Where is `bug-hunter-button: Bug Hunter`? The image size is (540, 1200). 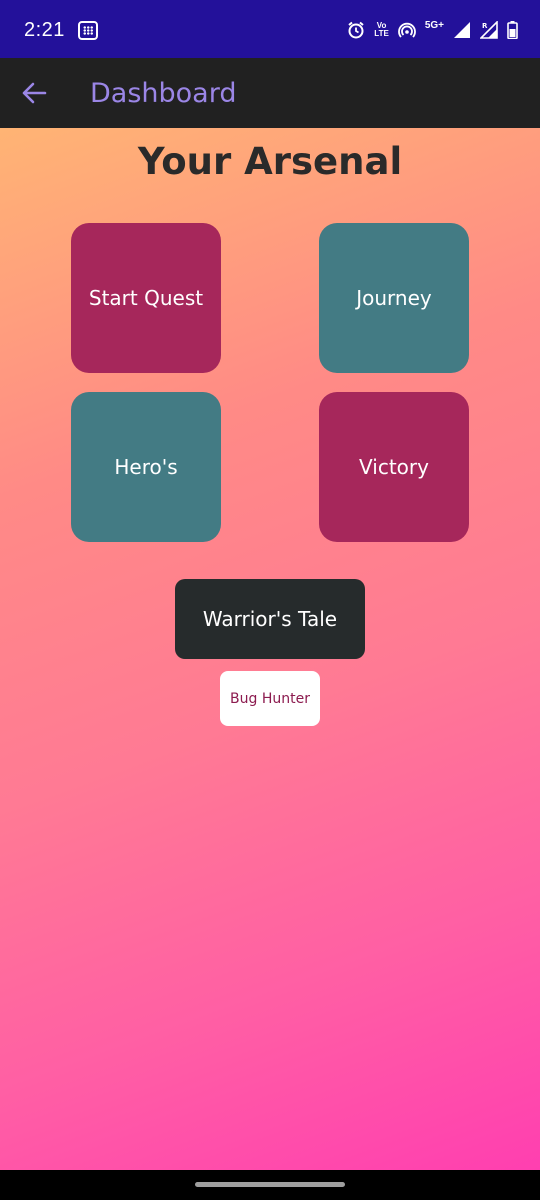 bug-hunter-button: Bug Hunter is located at coordinates (270, 698).